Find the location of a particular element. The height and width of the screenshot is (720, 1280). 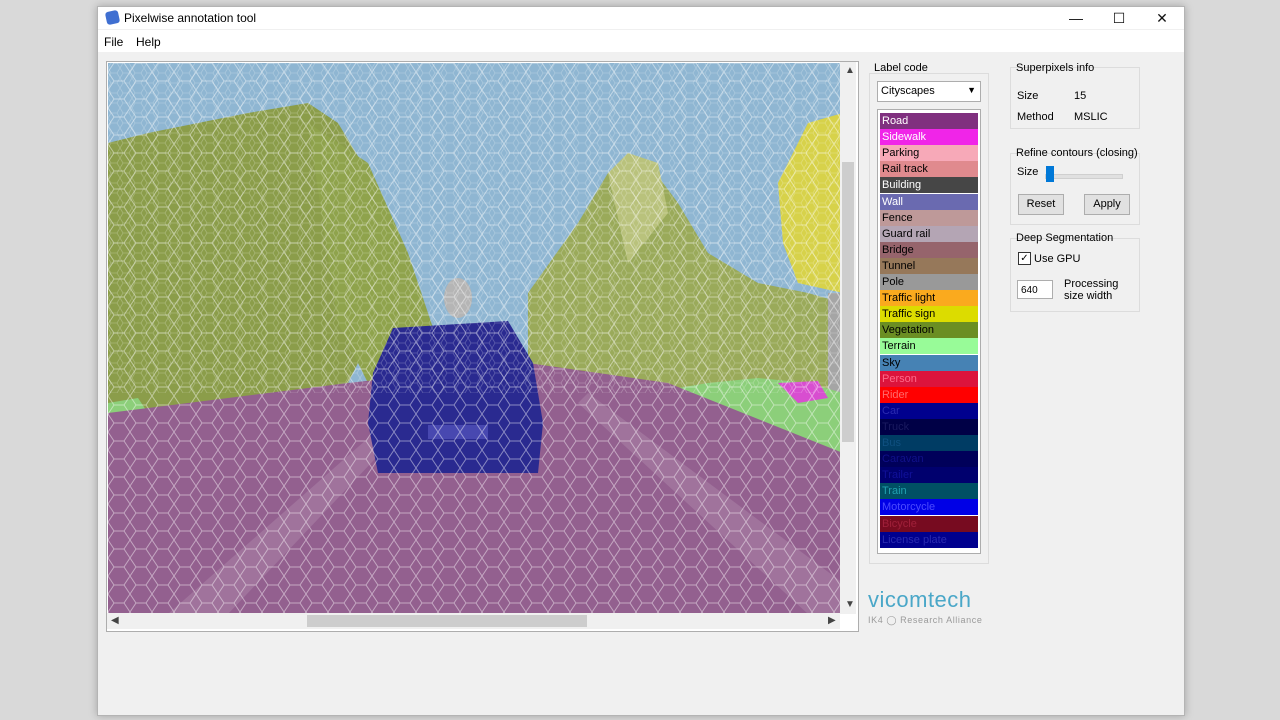

reset-button: Reset is located at coordinates (1041, 204).